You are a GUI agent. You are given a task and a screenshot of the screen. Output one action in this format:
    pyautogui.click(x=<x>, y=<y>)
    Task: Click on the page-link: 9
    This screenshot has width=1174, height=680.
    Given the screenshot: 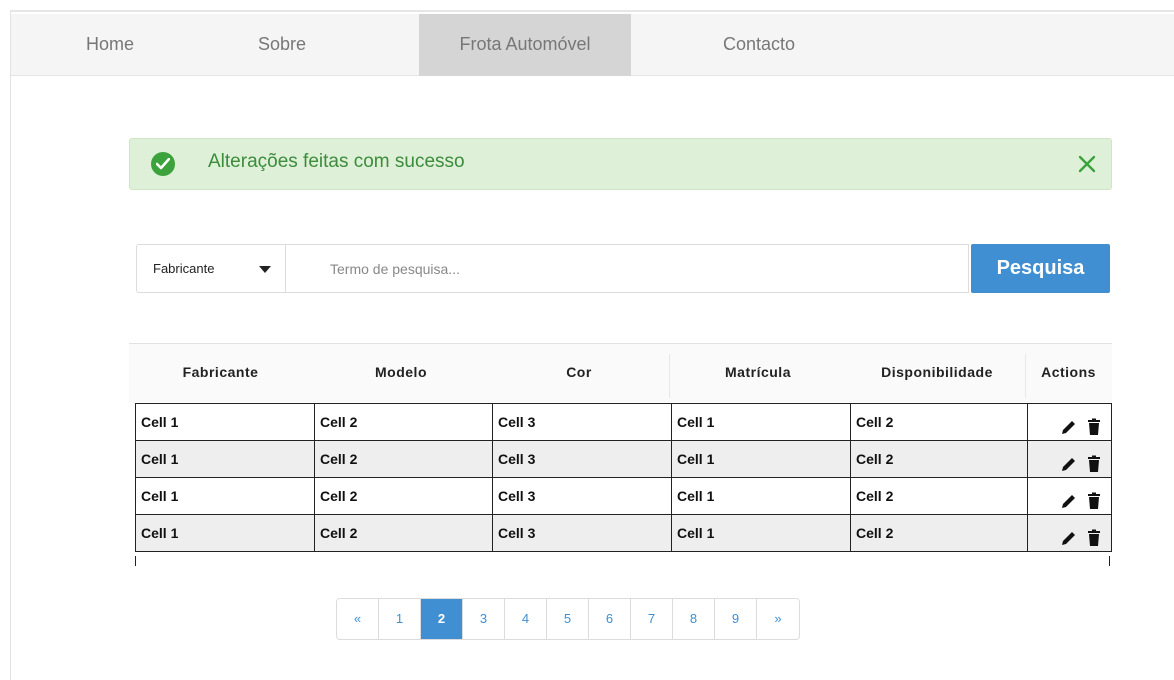 What is the action you would take?
    pyautogui.click(x=736, y=619)
    